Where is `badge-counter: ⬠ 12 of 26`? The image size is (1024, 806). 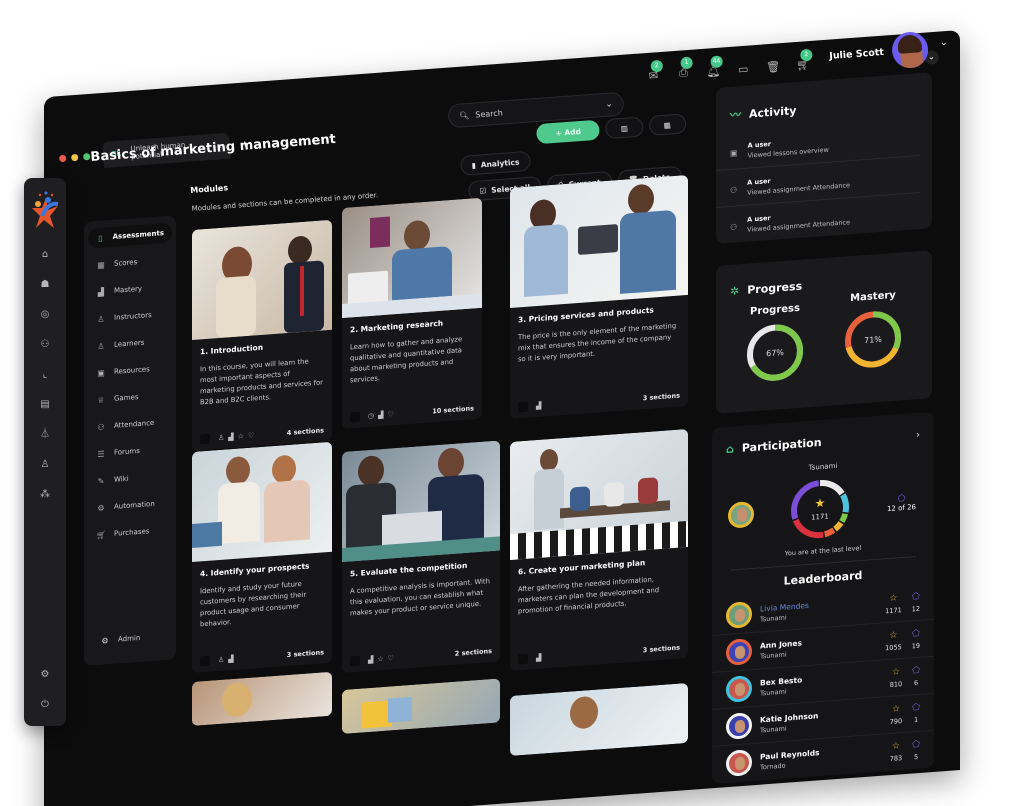 badge-counter: ⬠ 12 of 26 is located at coordinates (901, 503).